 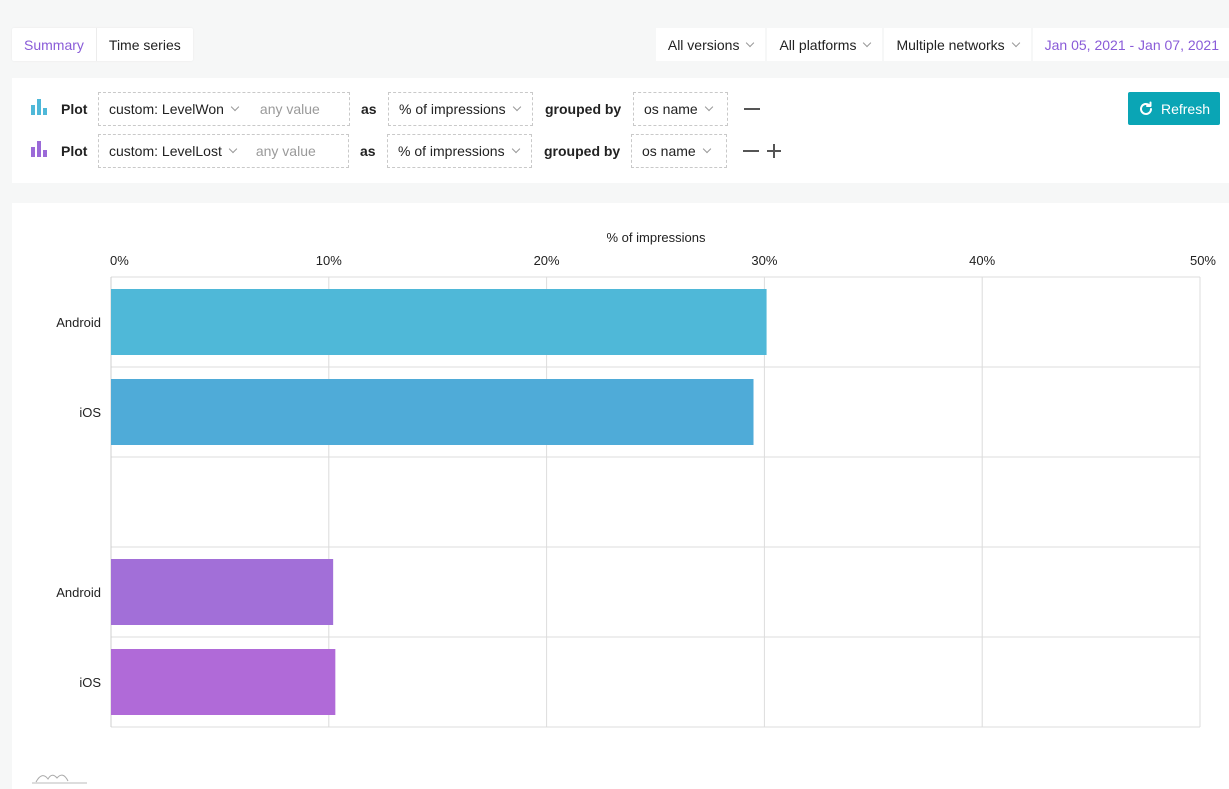 I want to click on date-range-picker: Jan 05, 2021 - Jan 07, 2021, so click(x=1130, y=44).